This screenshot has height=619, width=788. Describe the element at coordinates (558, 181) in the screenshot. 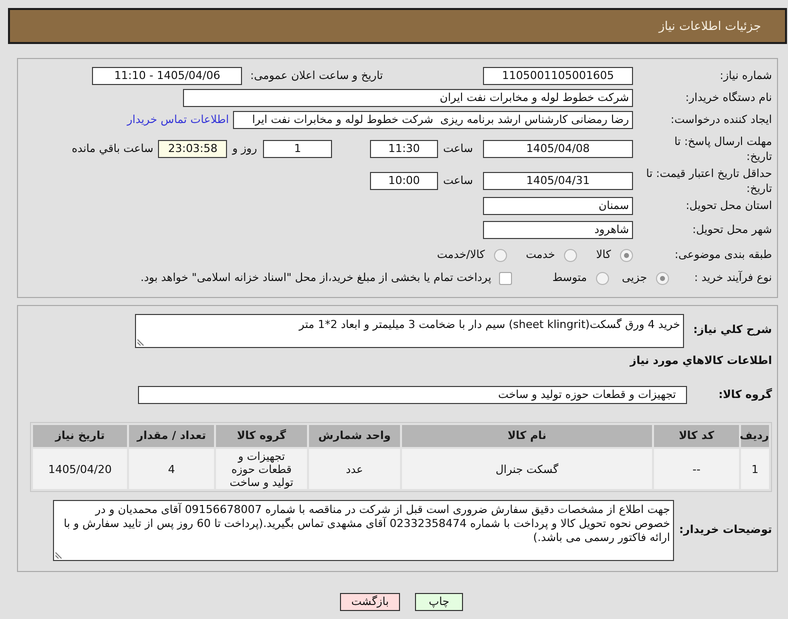

I see `validity-date-field: 1405/04/31` at that location.